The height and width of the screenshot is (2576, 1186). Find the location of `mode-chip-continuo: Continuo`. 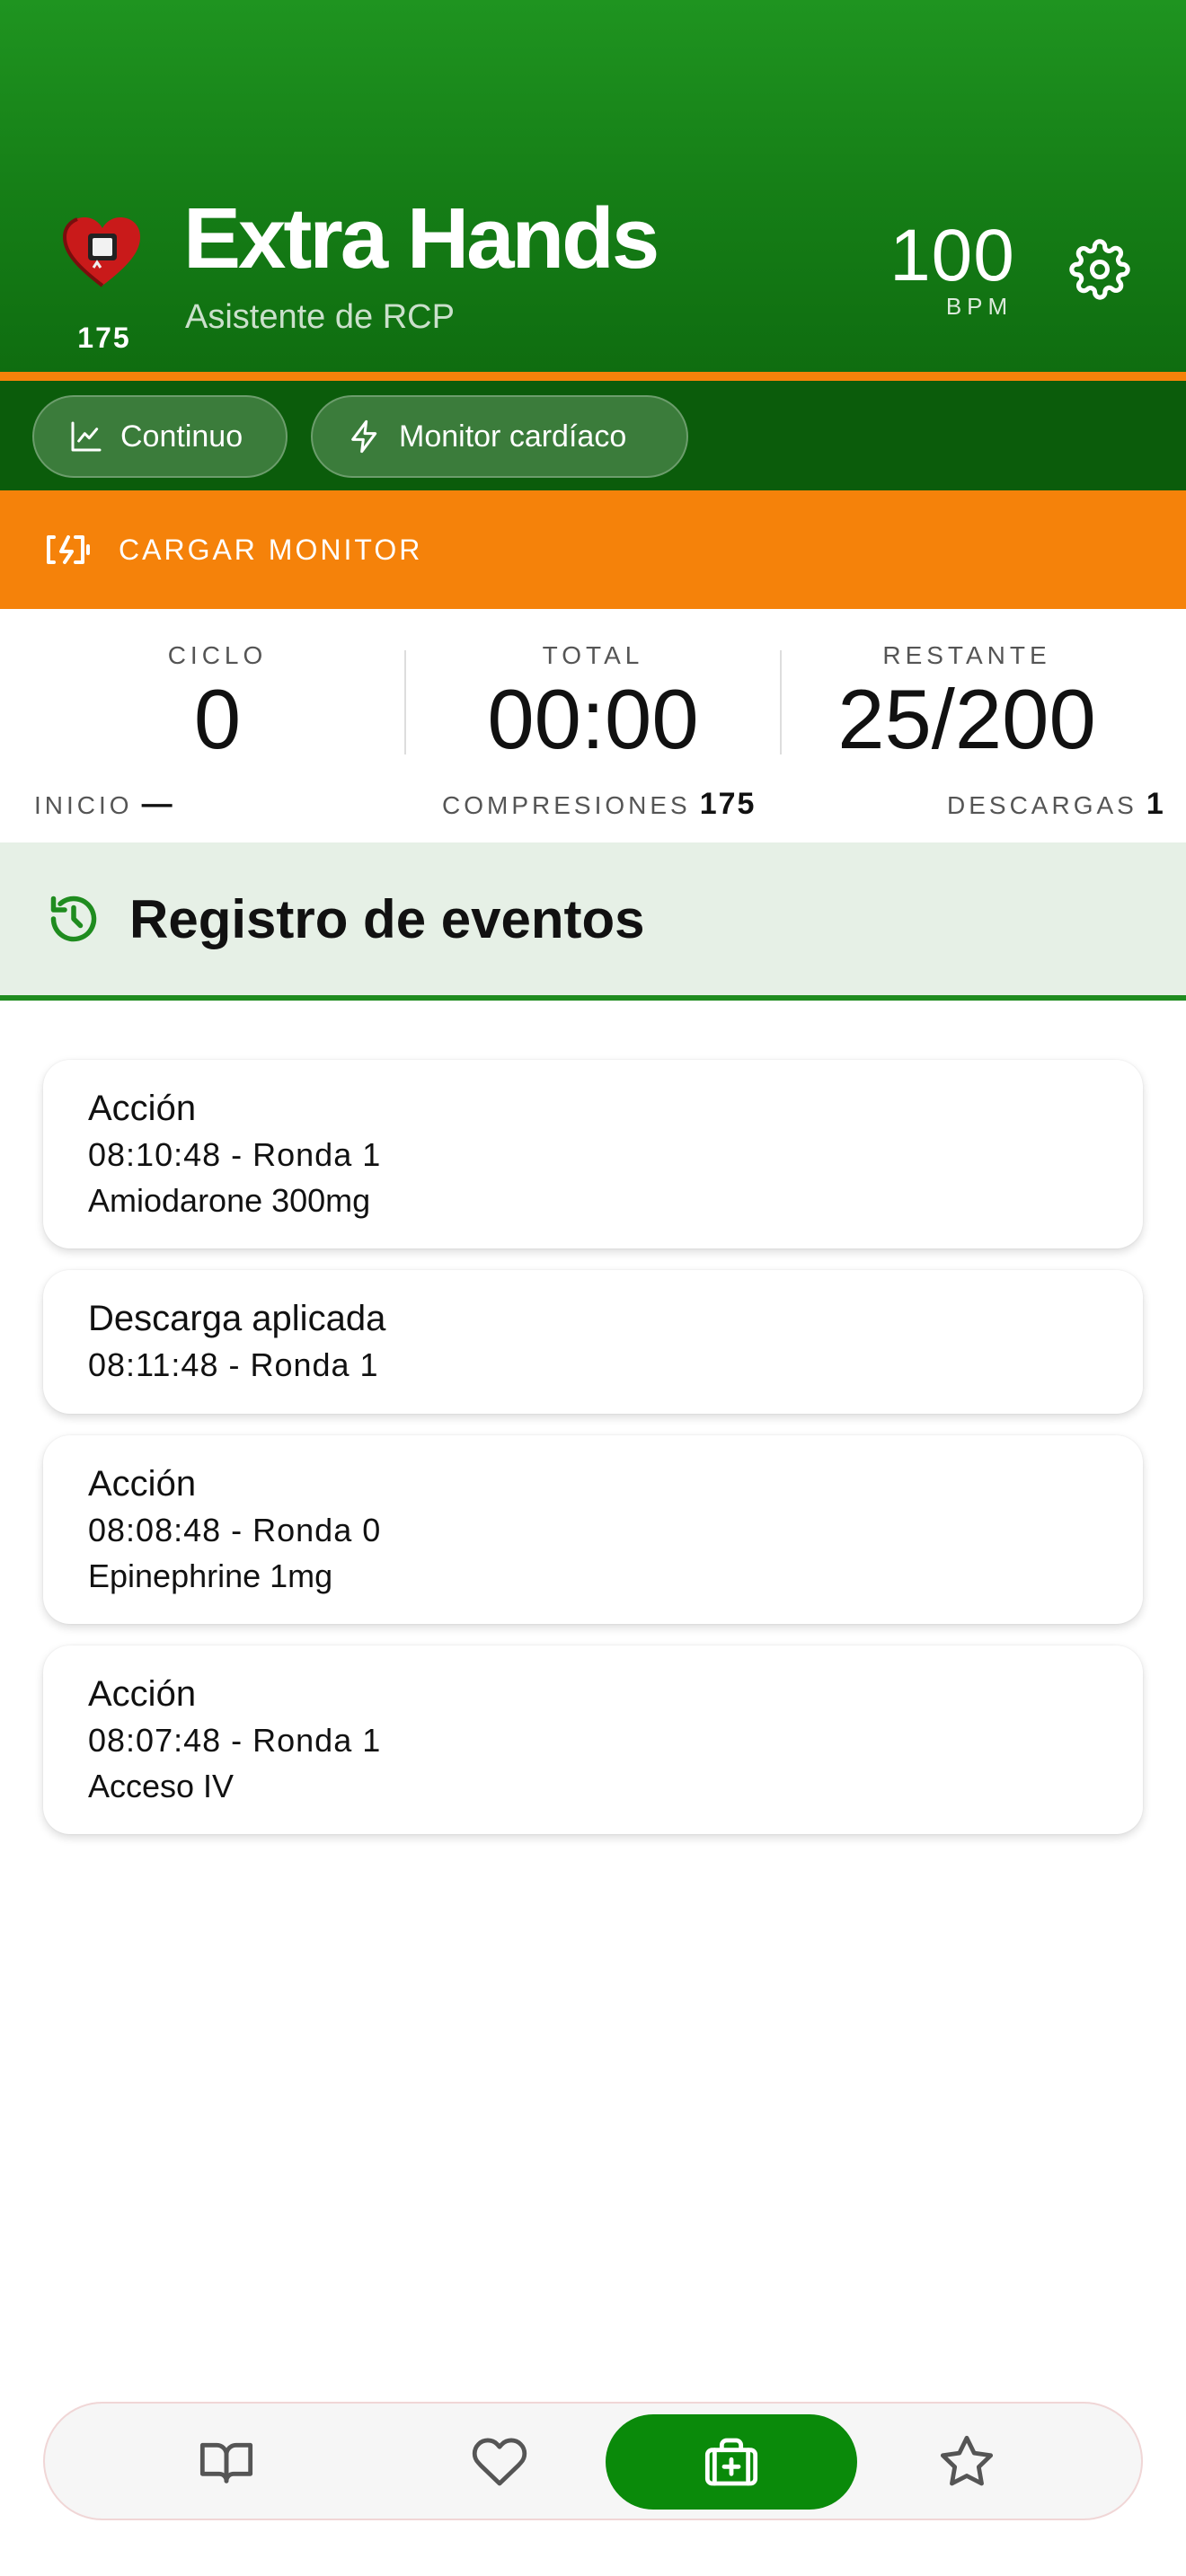

mode-chip-continuo: Continuo is located at coordinates (160, 436).